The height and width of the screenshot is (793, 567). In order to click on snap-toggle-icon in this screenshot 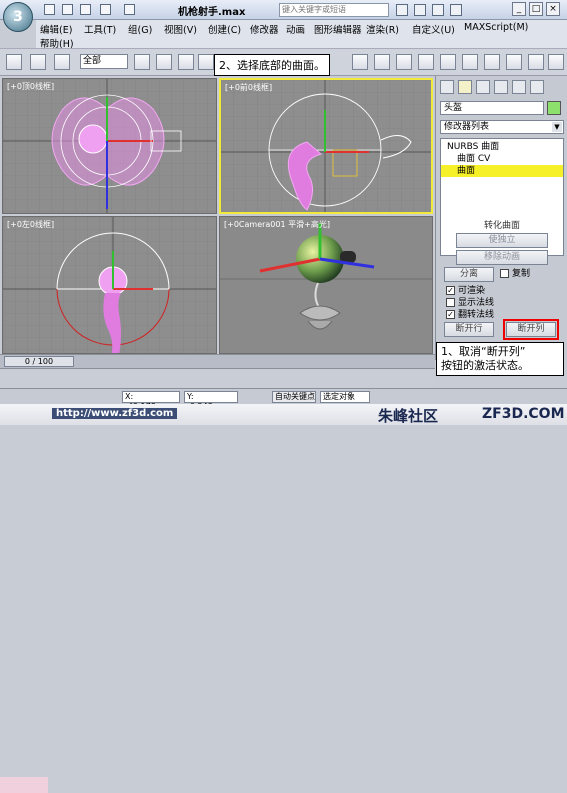, I will do `click(360, 62)`.